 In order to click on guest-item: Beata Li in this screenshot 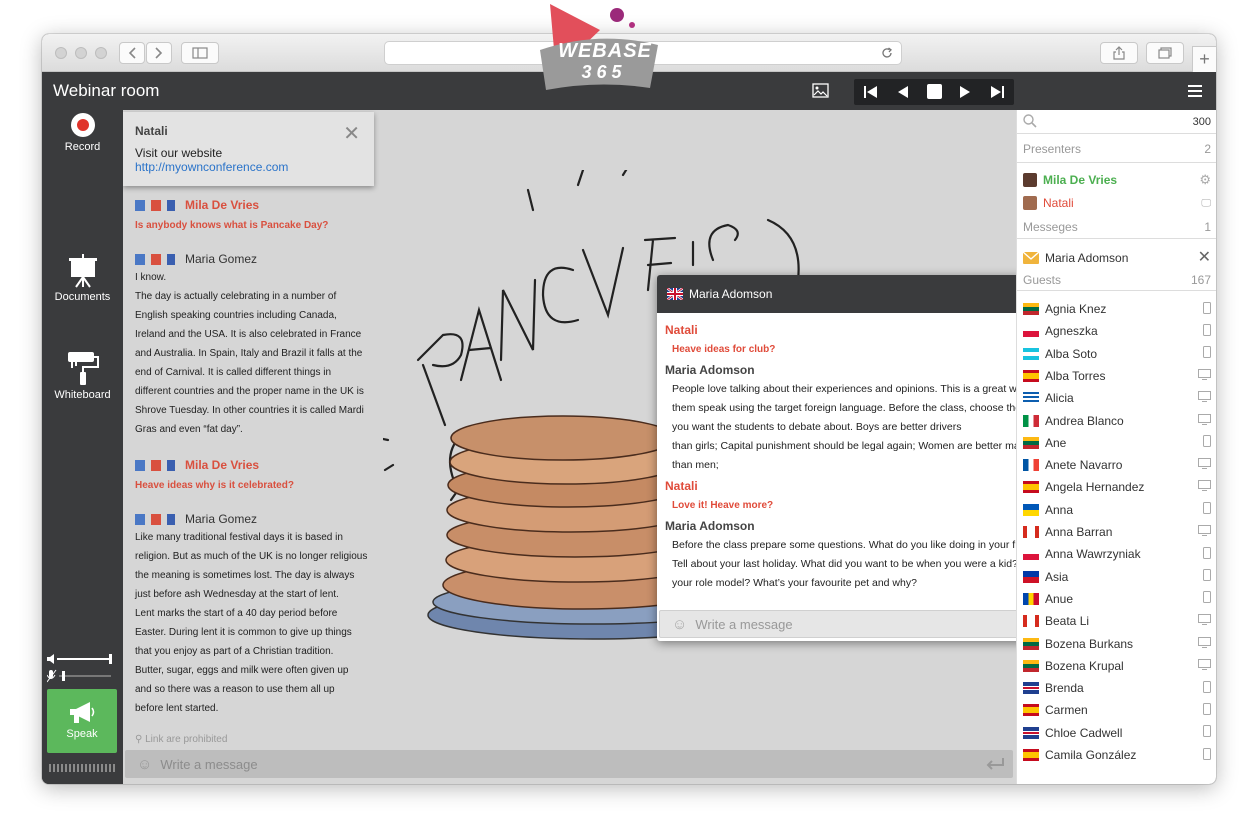, I will do `click(1118, 621)`.